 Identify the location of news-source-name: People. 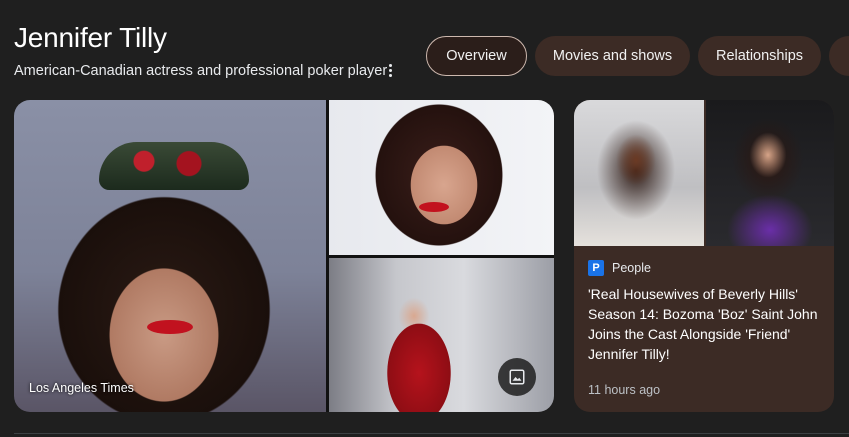
(631, 268).